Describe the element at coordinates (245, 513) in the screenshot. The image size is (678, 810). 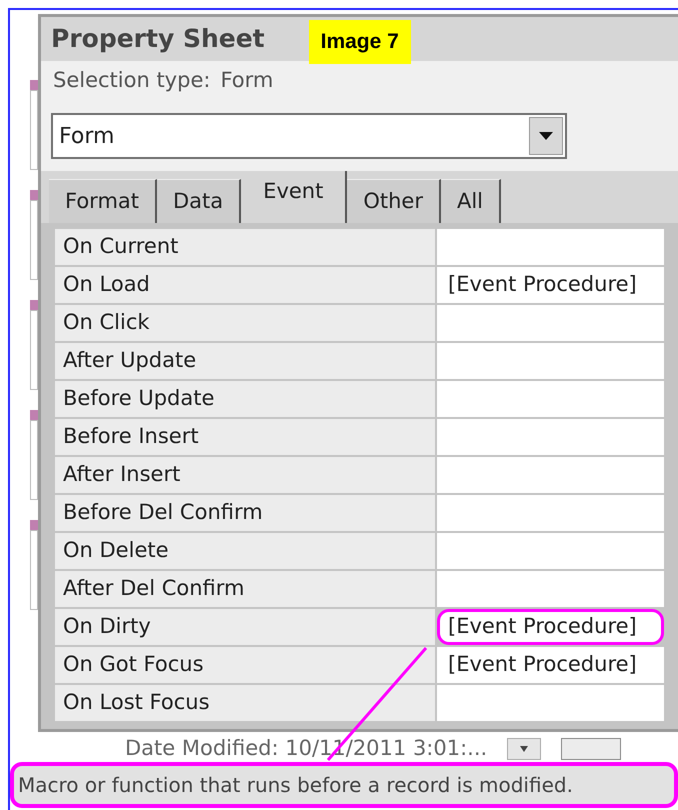
I see `property-name: Before Del Confirm` at that location.